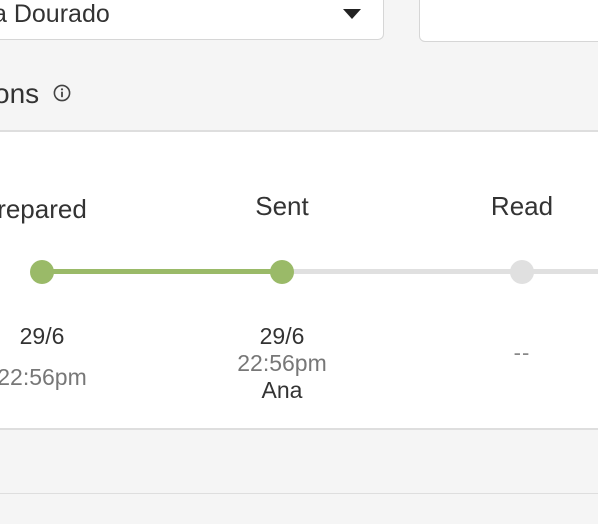  Describe the element at coordinates (508, 21) in the screenshot. I see `secondary-field` at that location.